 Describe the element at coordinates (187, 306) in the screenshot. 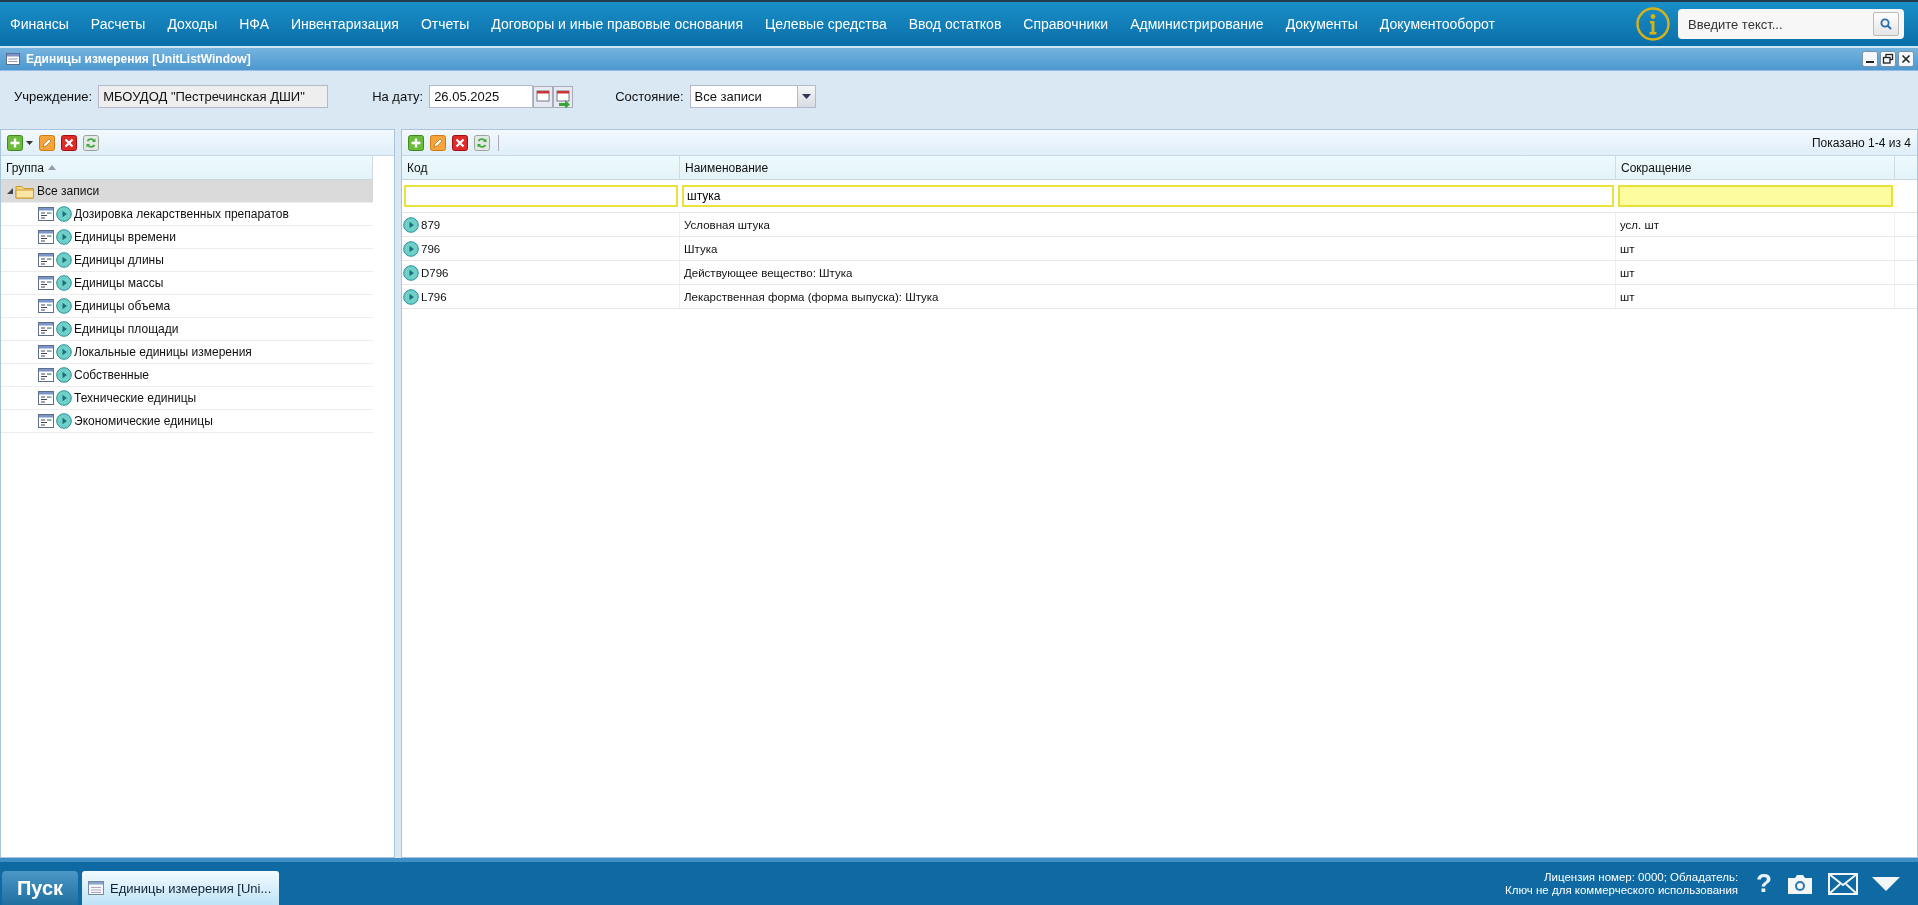

I see `tree-item: Единицы объема` at that location.